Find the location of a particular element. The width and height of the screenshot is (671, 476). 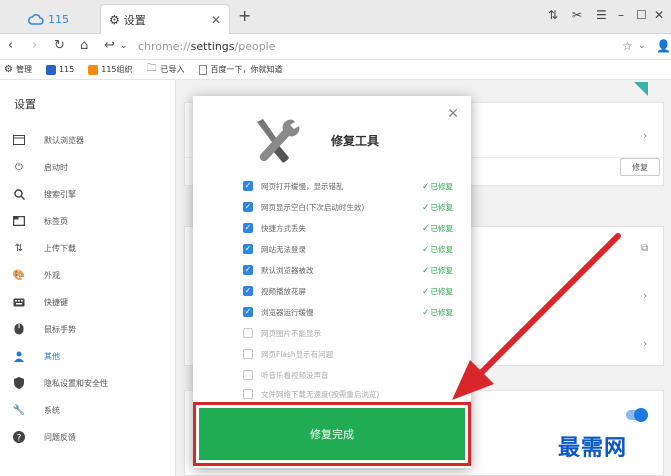

sidebar-item-privacy: 隐私设置和安全性 is located at coordinates (88, 383).